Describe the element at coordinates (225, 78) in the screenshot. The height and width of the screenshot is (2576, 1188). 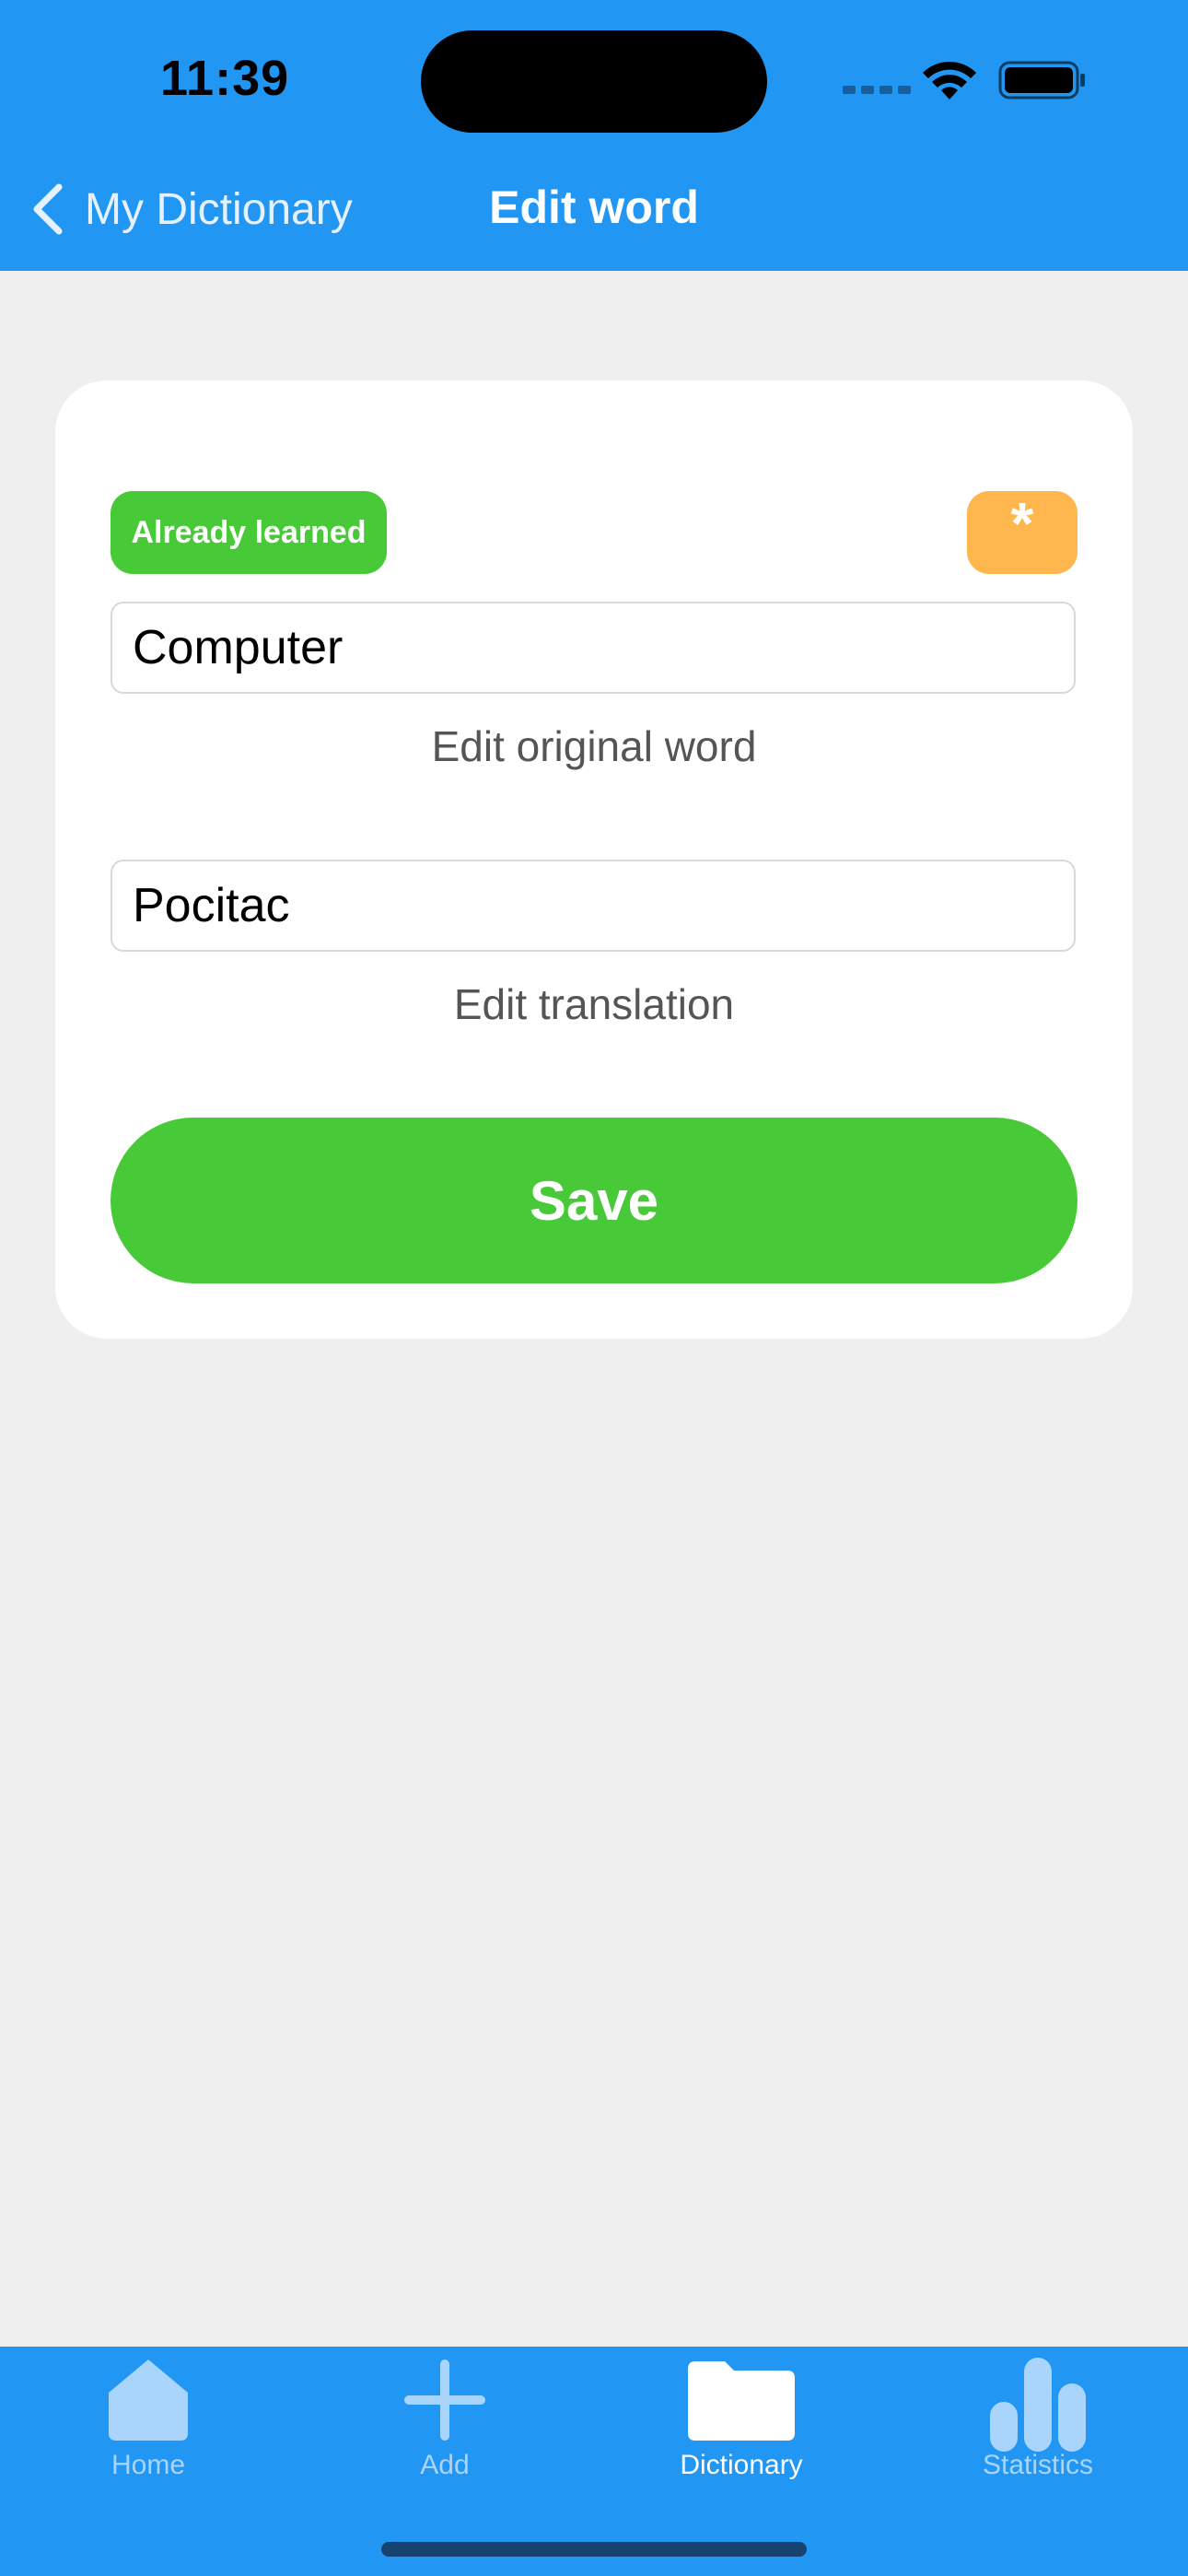
I see `status-time: 11:39` at that location.